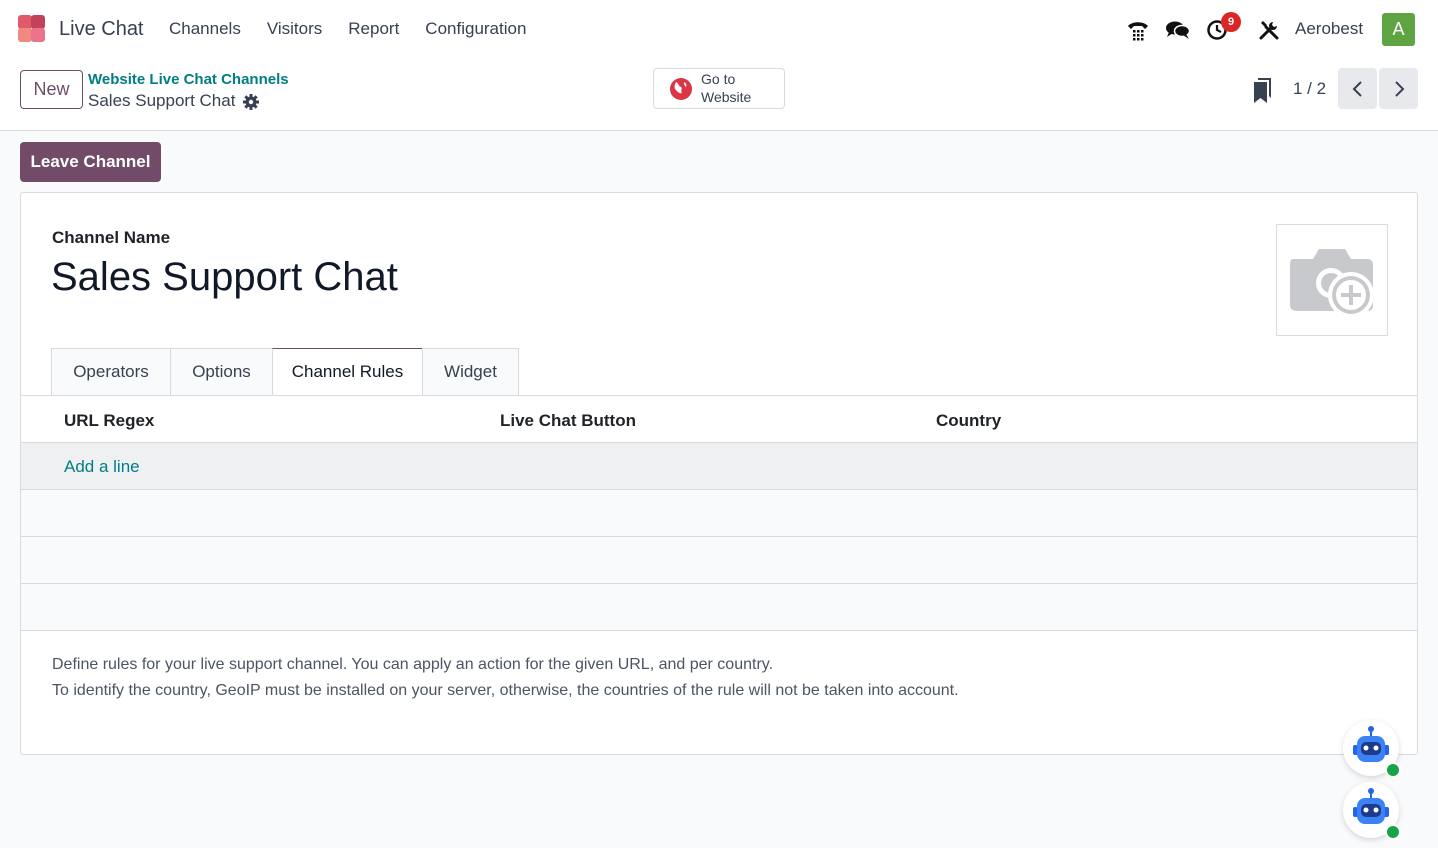  Describe the element at coordinates (718, 79) in the screenshot. I see `go-to-label: Go to` at that location.